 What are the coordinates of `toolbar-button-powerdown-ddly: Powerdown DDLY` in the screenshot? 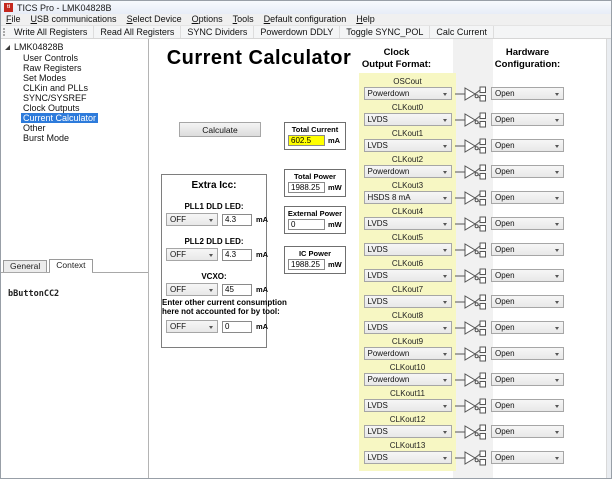 It's located at (297, 32).